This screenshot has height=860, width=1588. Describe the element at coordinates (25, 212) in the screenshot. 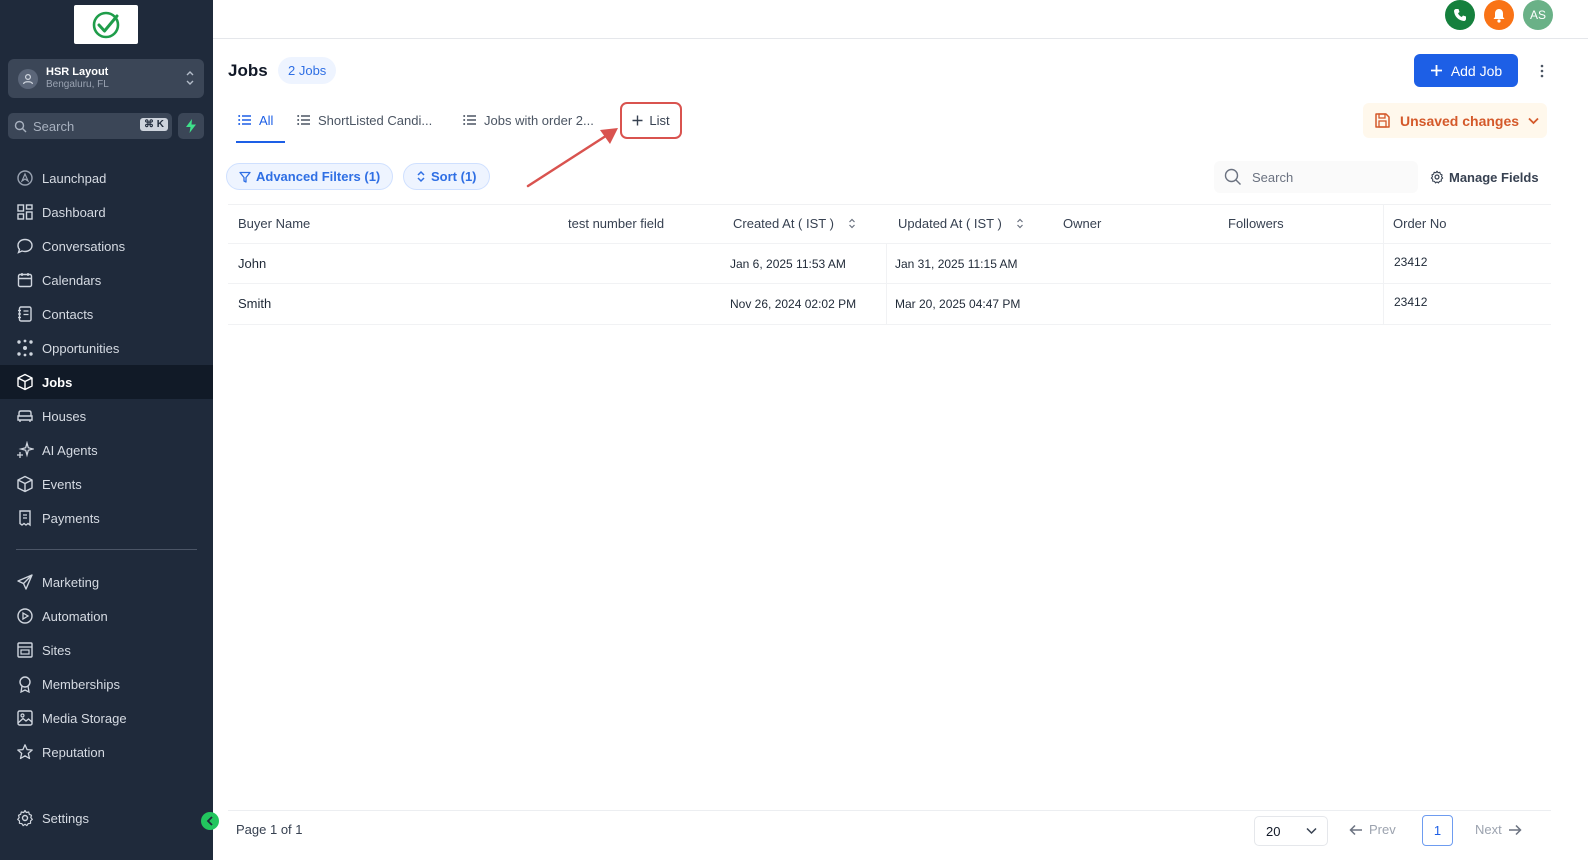

I see `grid-icon` at that location.